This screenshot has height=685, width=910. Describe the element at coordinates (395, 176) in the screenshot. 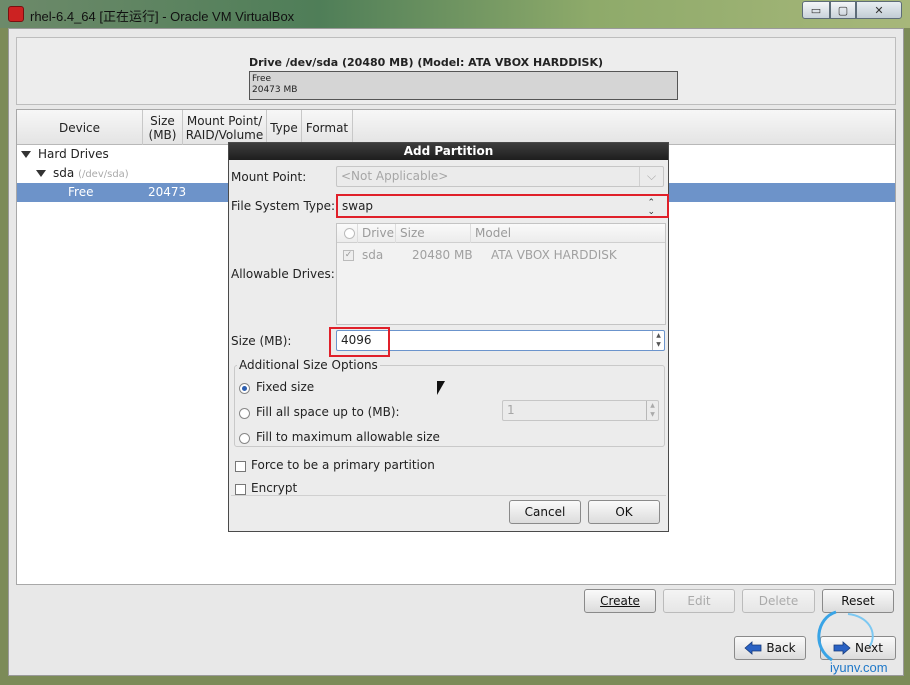

I see `mount-point-value: <Not Applicable>` at that location.